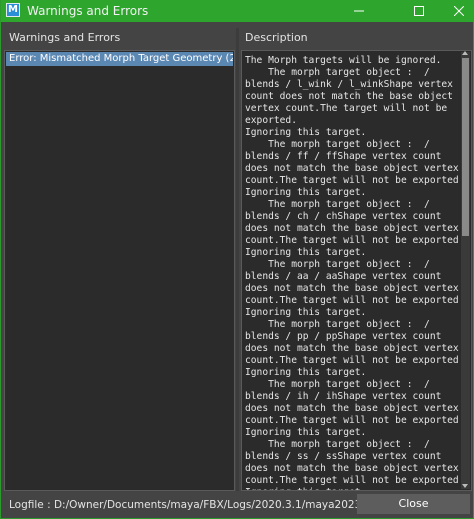 Image resolution: width=474 pixels, height=519 pixels. I want to click on close-icon, so click(459, 11).